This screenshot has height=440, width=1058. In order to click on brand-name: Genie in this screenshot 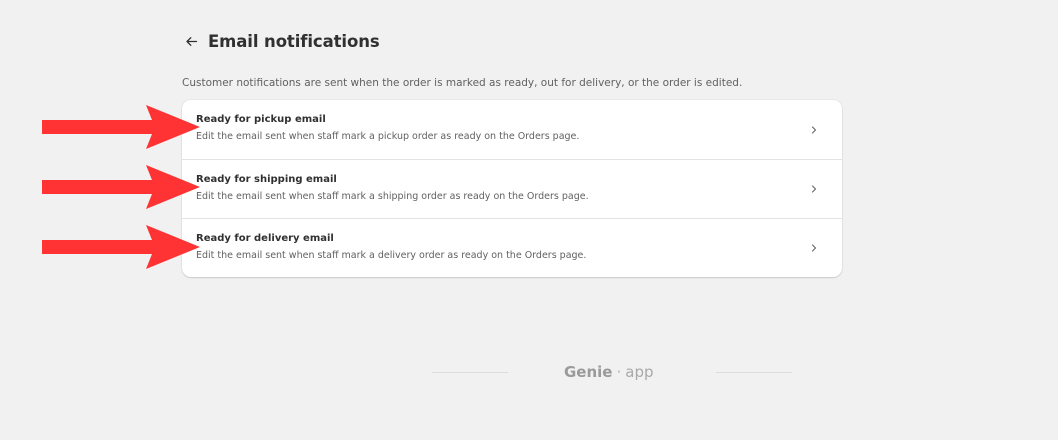, I will do `click(588, 372)`.